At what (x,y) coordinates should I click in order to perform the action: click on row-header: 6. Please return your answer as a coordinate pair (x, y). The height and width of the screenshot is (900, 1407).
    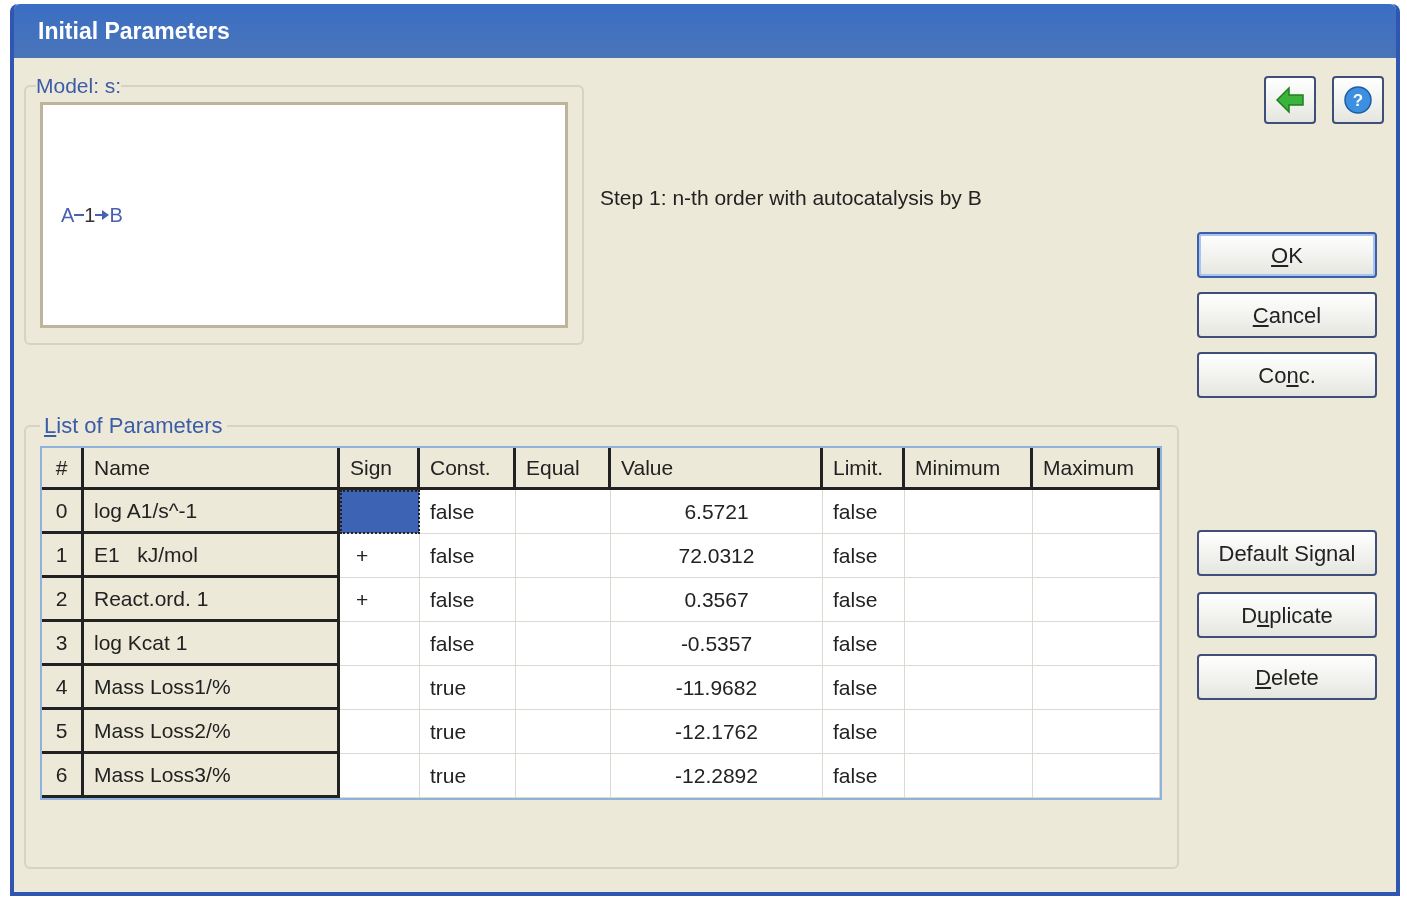
    Looking at the image, I should click on (63, 776).